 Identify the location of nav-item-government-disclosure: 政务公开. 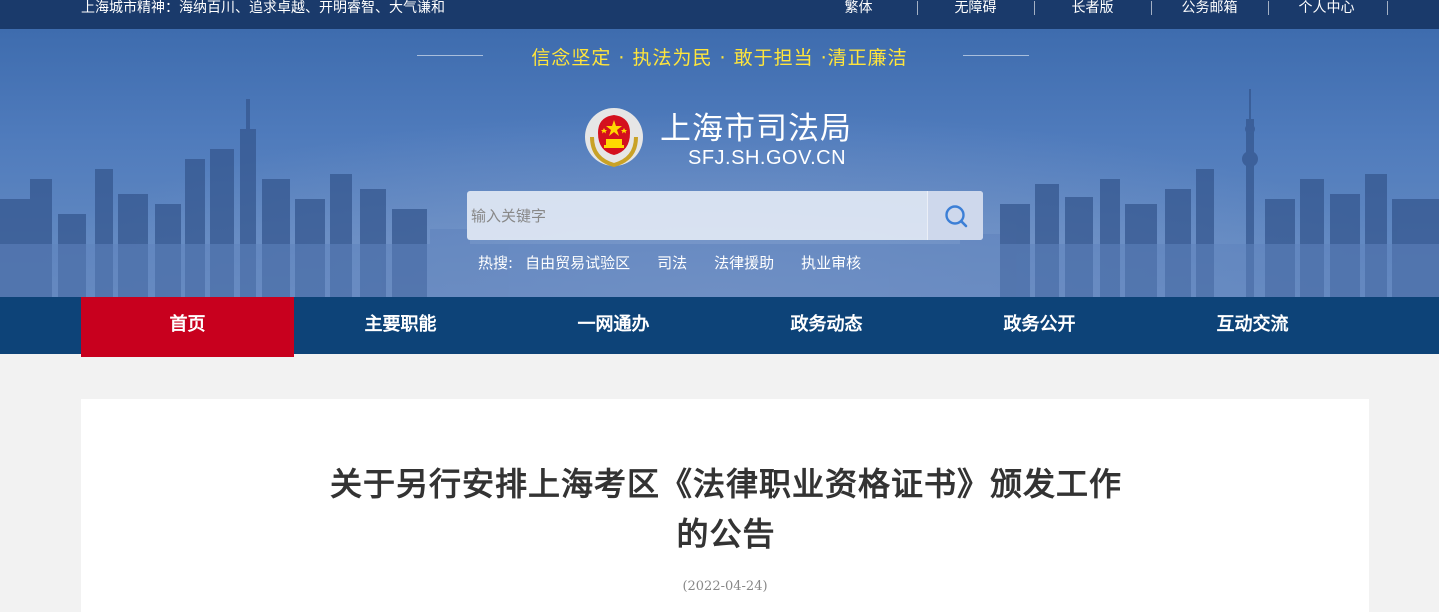
(1039, 325).